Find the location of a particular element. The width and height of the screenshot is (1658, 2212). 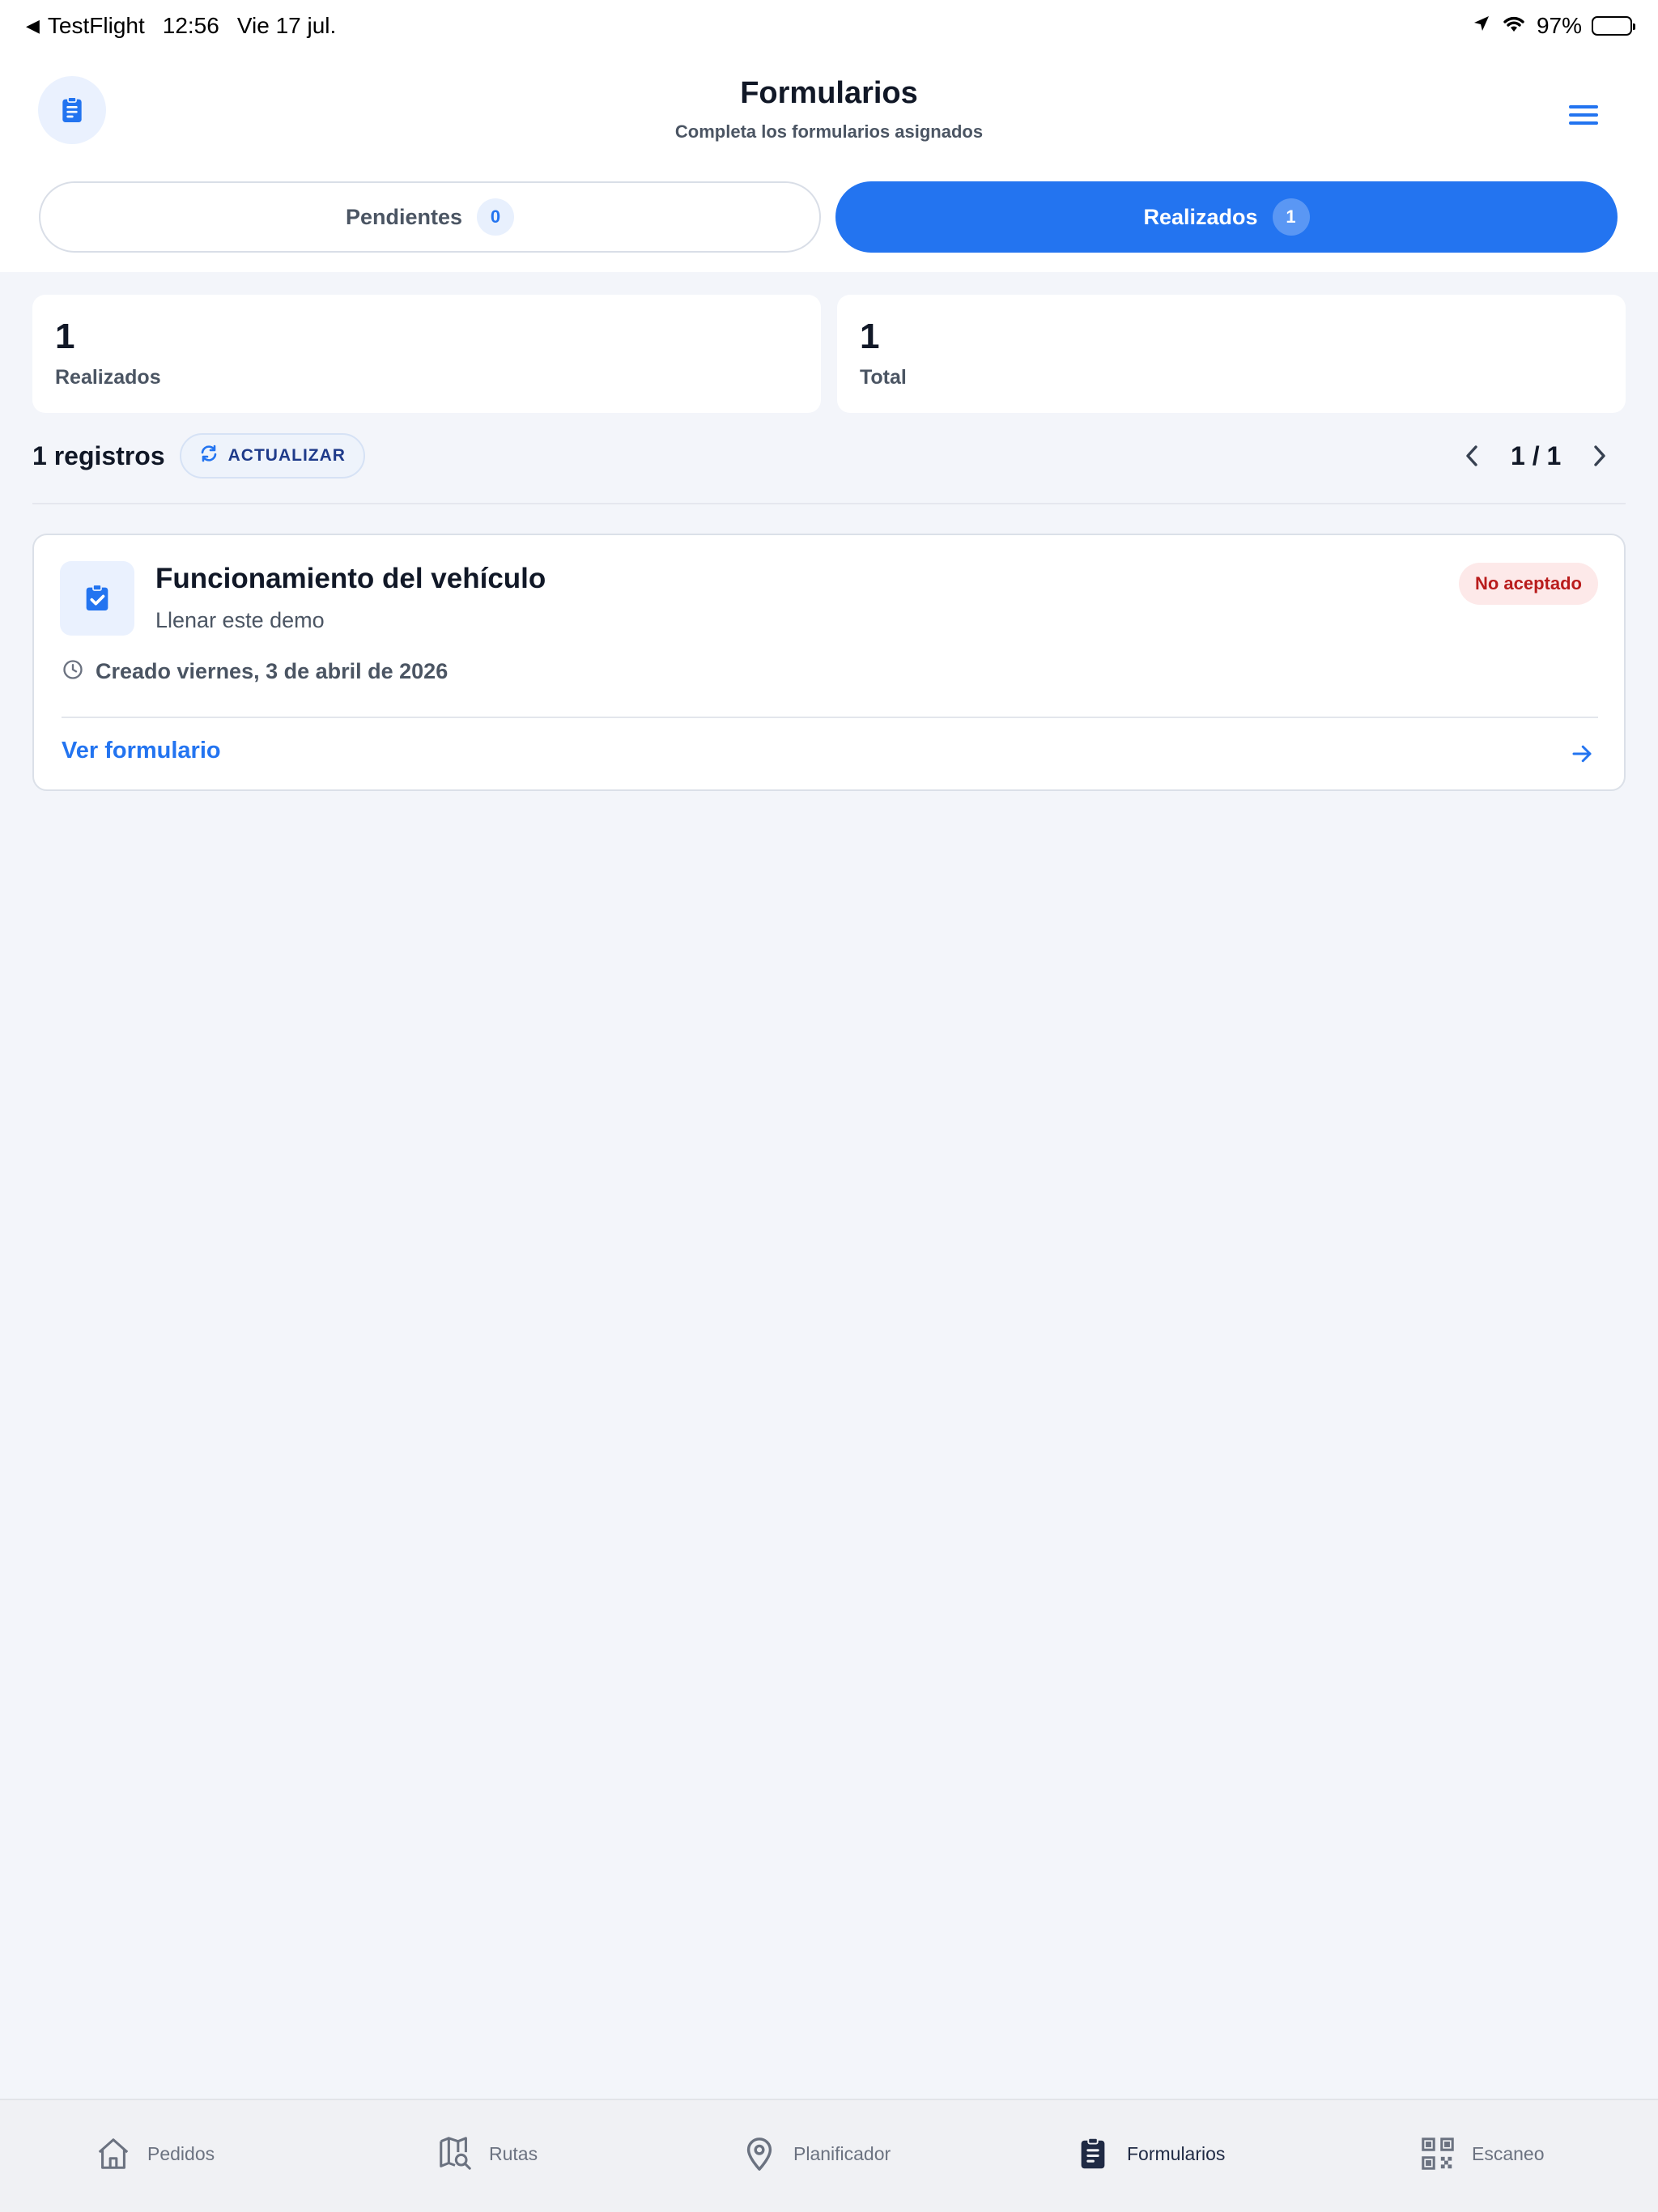

nav-escaneo: Escaneo is located at coordinates (1481, 2153).